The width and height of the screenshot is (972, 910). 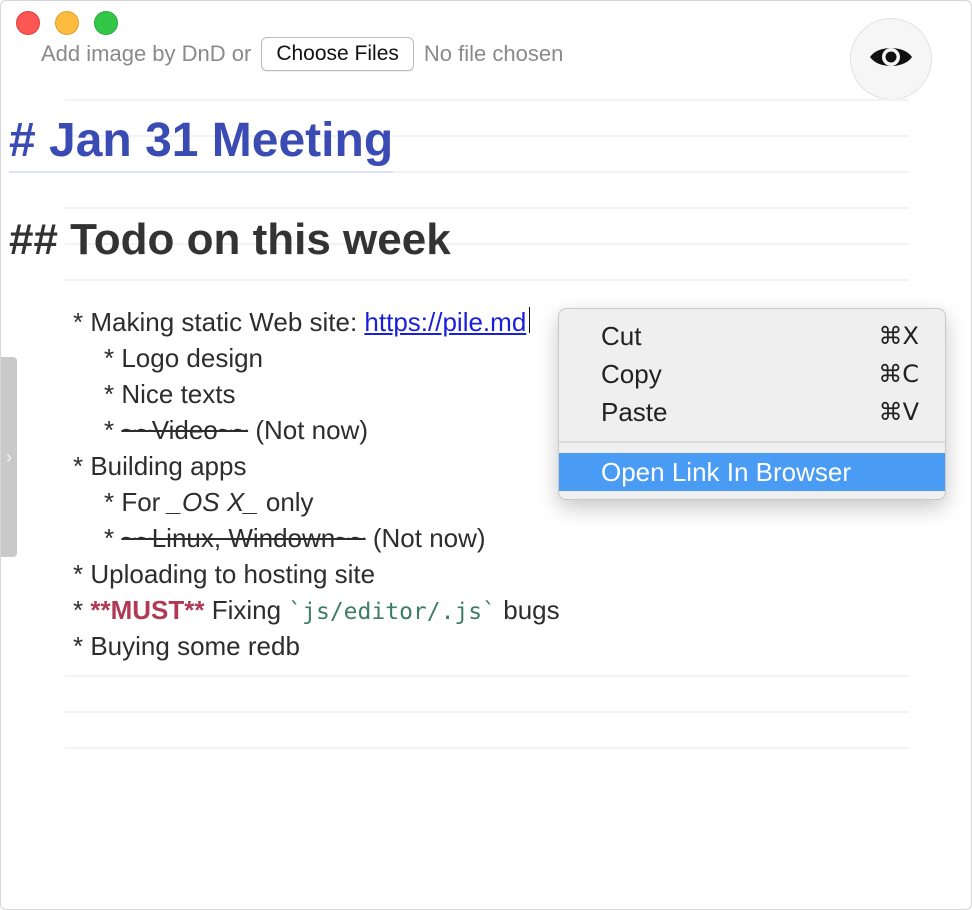 I want to click on chevron-right-icon: ›, so click(x=9, y=456).